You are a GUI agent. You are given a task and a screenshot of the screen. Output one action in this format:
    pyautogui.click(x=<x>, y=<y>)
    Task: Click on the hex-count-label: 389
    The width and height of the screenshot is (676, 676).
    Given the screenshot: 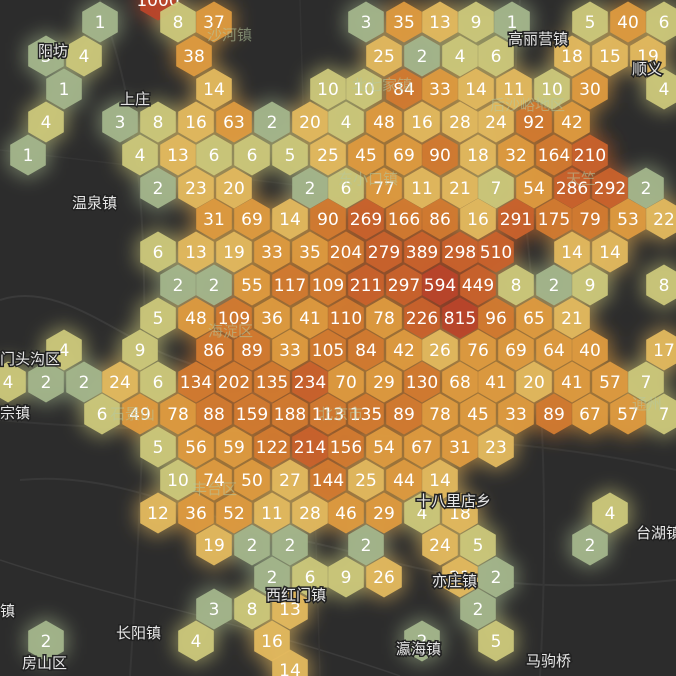 What is the action you would take?
    pyautogui.click(x=422, y=253)
    